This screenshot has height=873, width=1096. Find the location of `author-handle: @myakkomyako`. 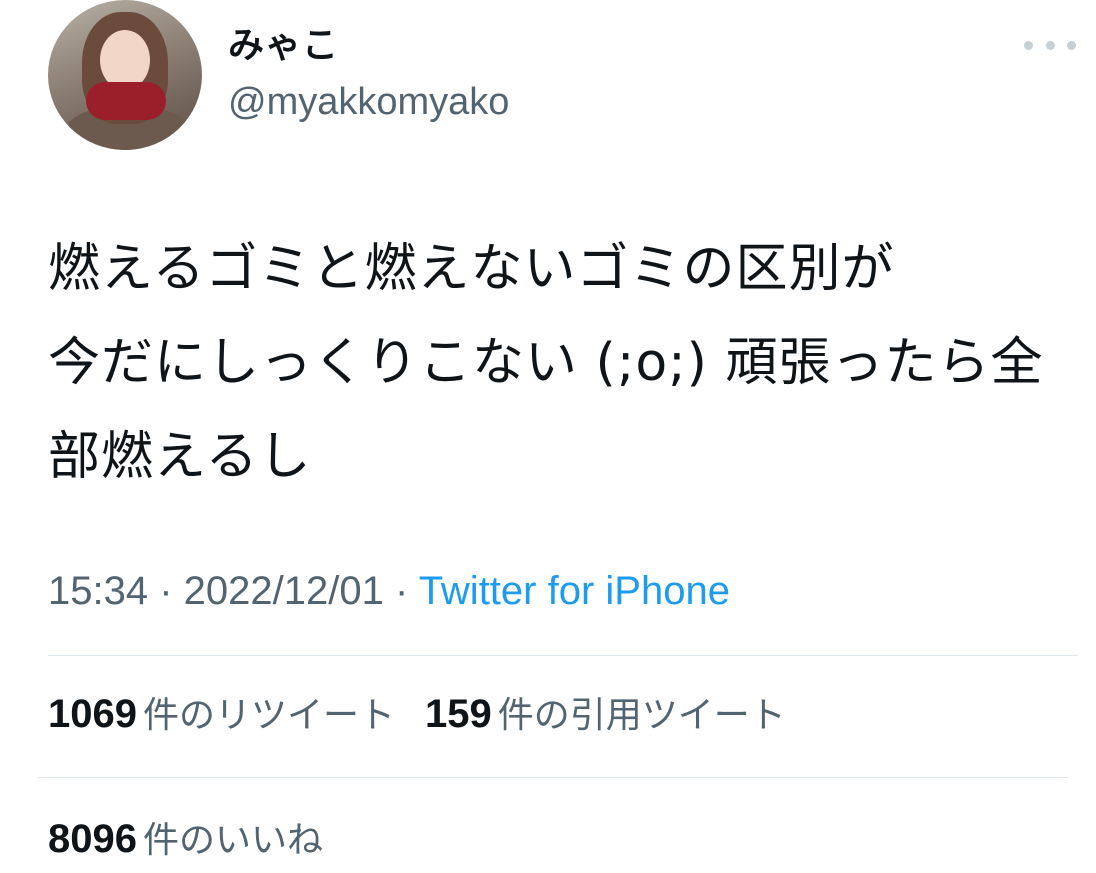

author-handle: @myakkomyako is located at coordinates (368, 102).